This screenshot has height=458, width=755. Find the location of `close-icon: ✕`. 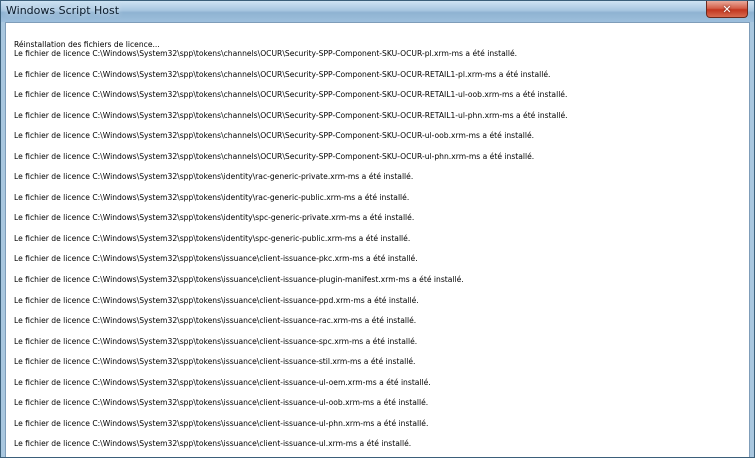

close-icon: ✕ is located at coordinates (727, 9).